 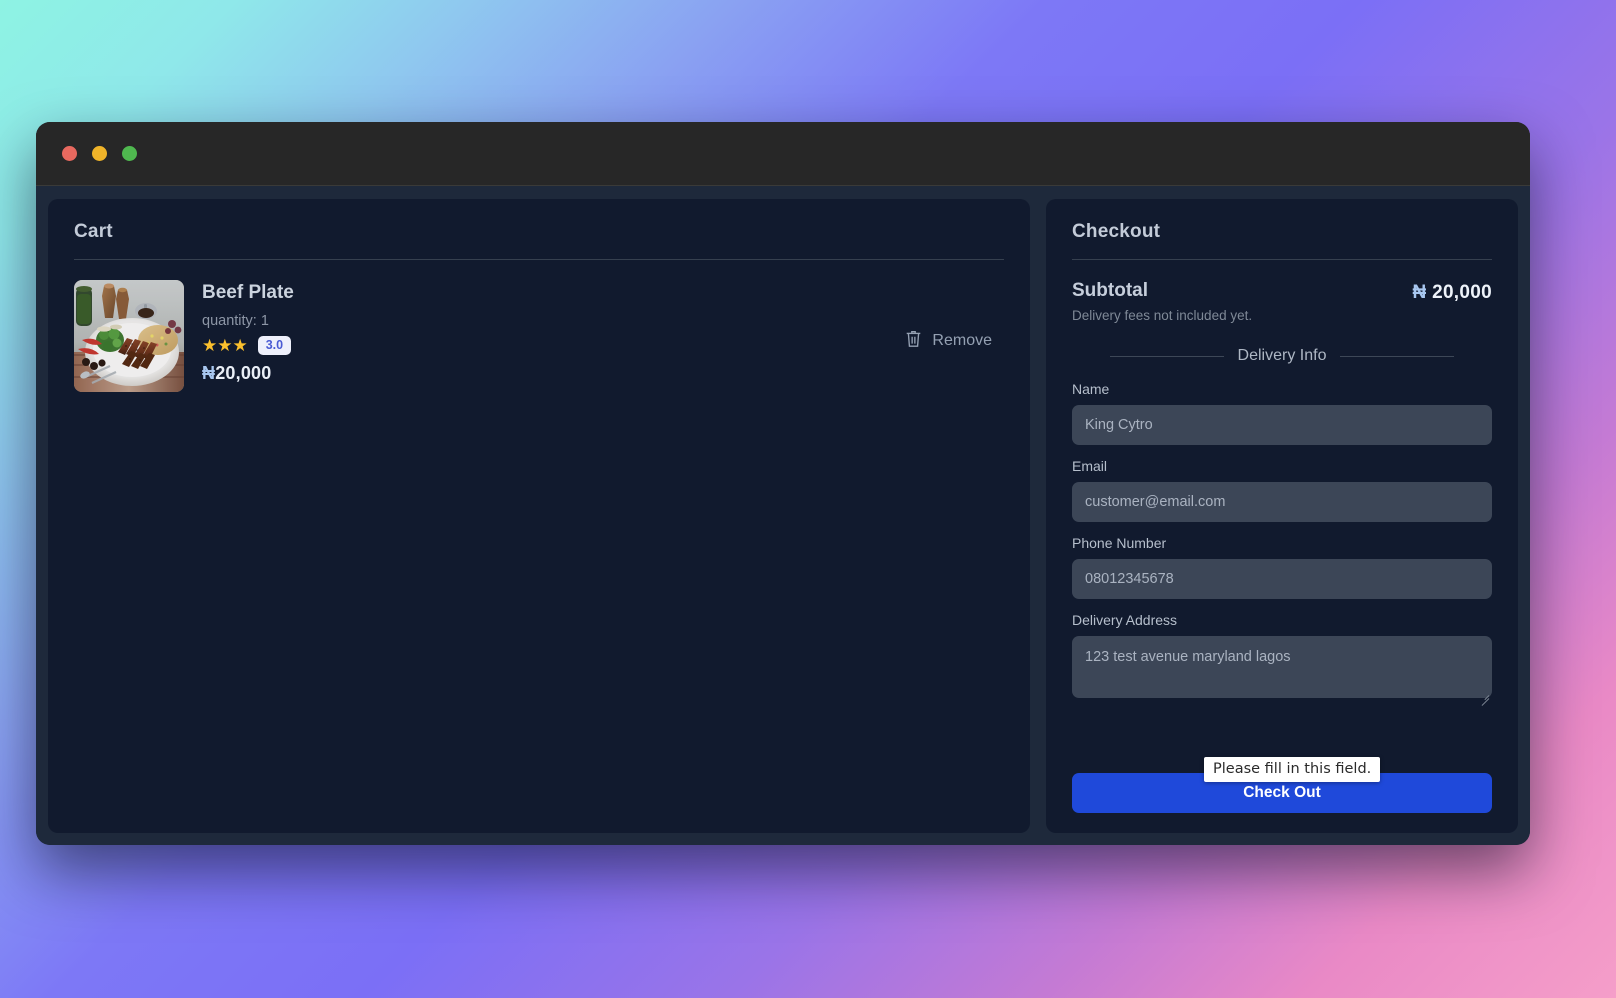 I want to click on naira-symbol: ₦, so click(x=209, y=372).